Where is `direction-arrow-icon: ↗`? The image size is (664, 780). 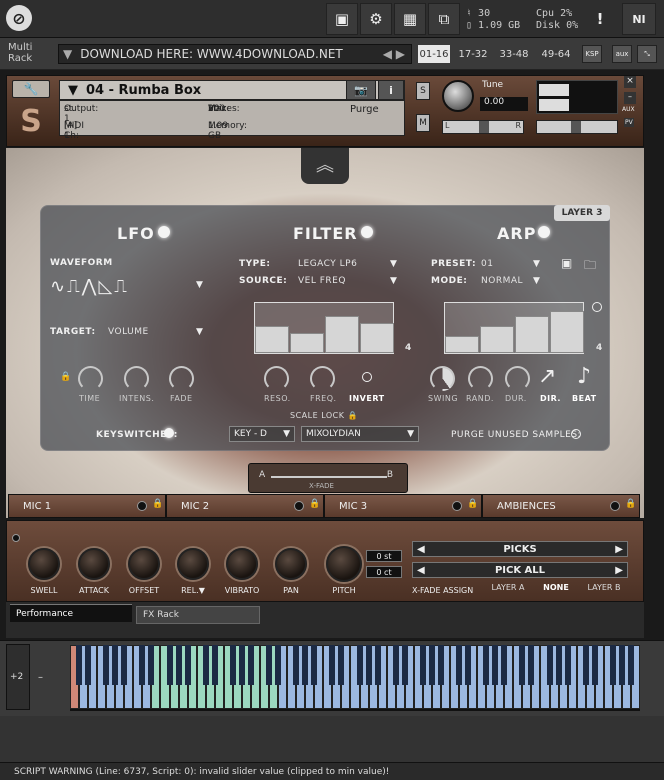 direction-arrow-icon: ↗ is located at coordinates (547, 376).